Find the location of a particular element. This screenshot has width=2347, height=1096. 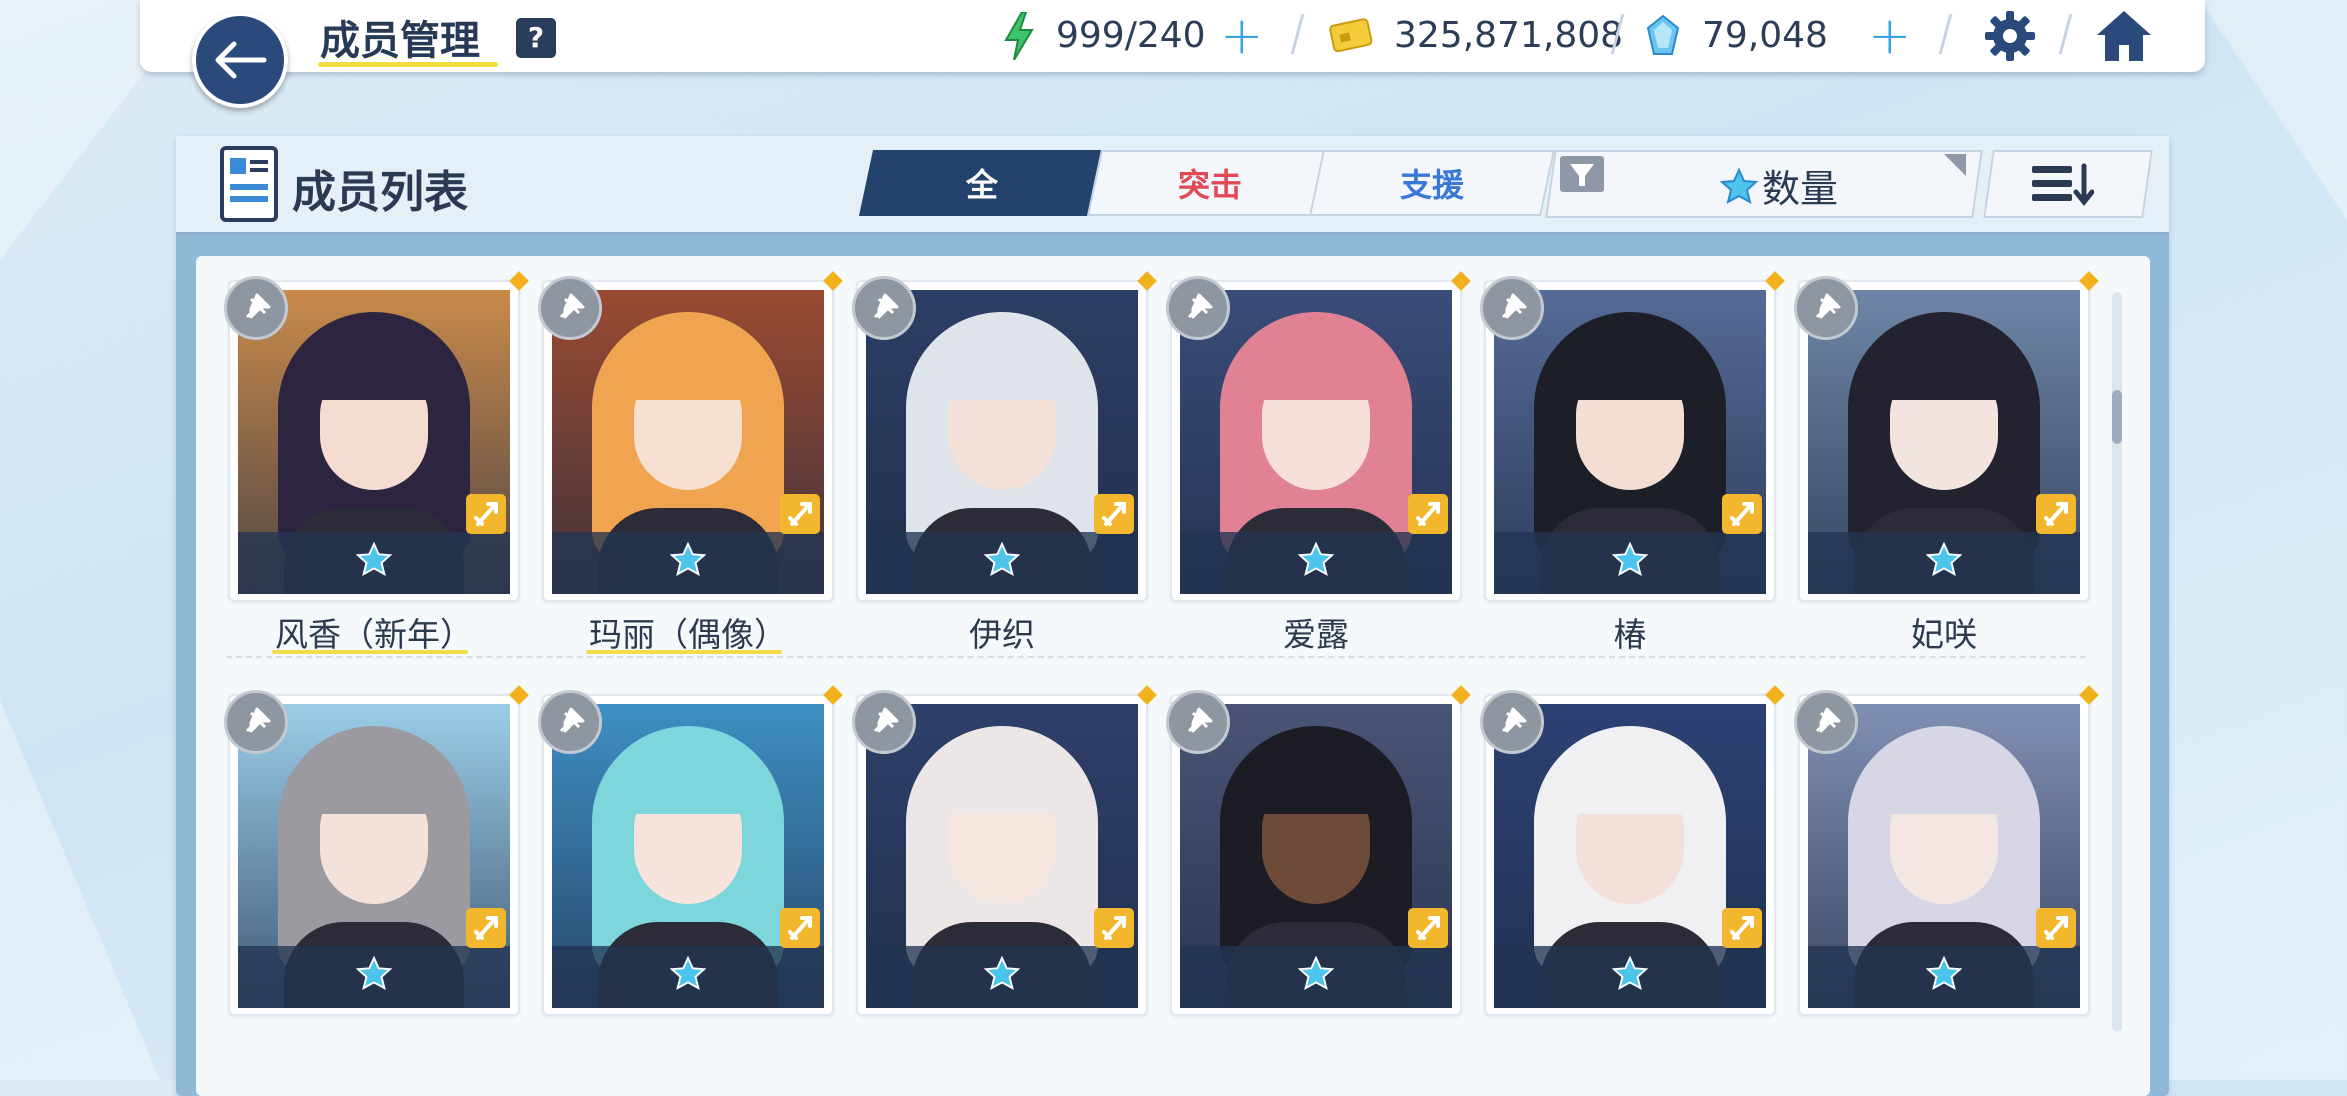

member-name: 风香（新年） is located at coordinates (374, 634).